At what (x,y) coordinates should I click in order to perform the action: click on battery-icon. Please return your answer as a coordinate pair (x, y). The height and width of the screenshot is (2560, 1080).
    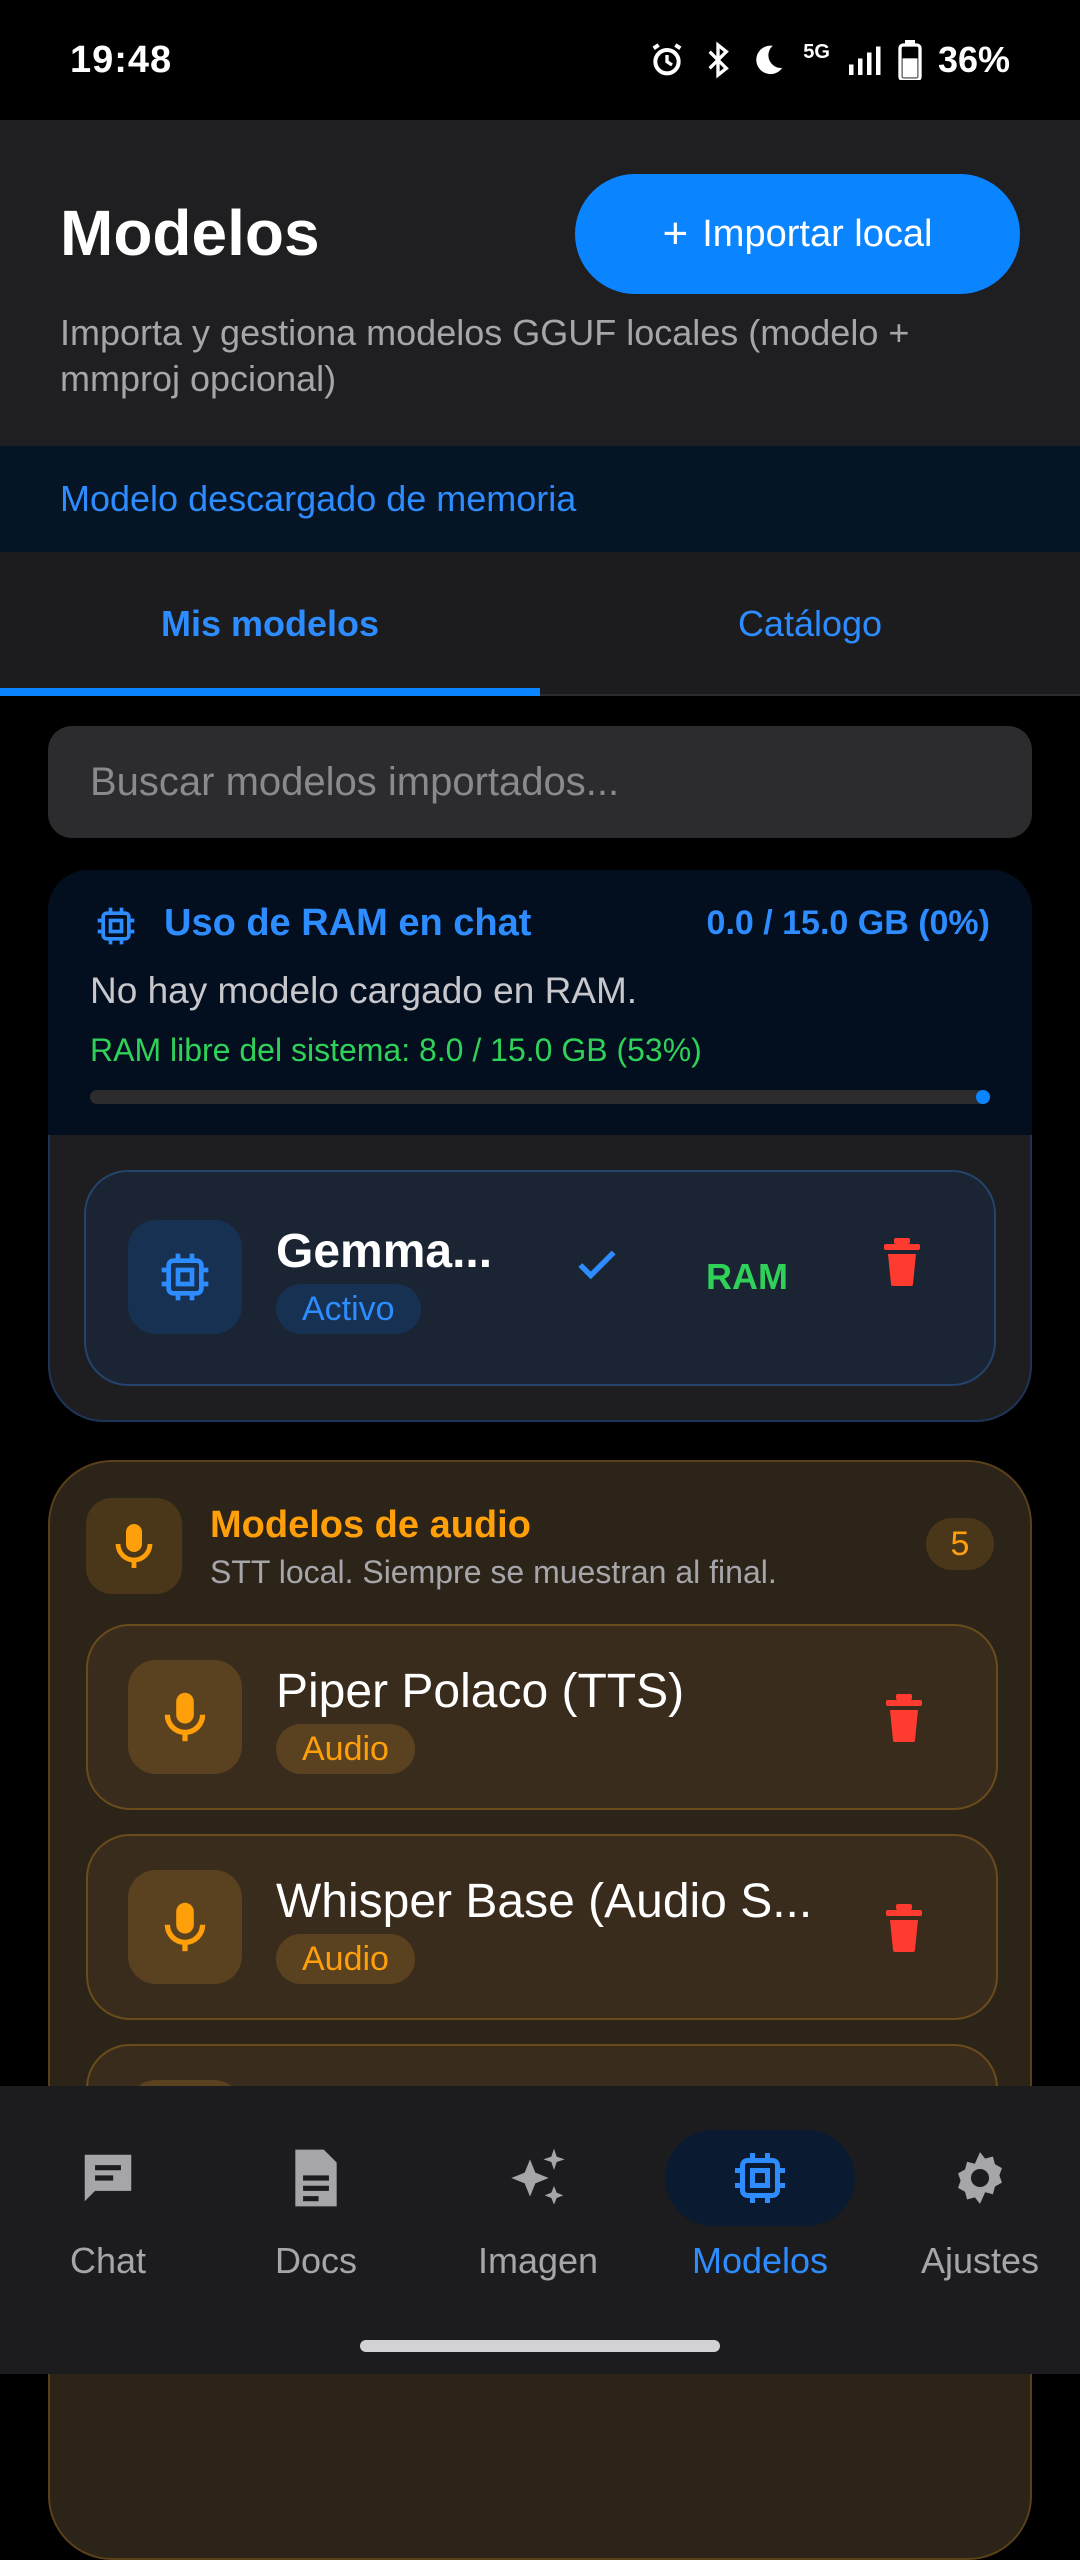
    Looking at the image, I should click on (910, 60).